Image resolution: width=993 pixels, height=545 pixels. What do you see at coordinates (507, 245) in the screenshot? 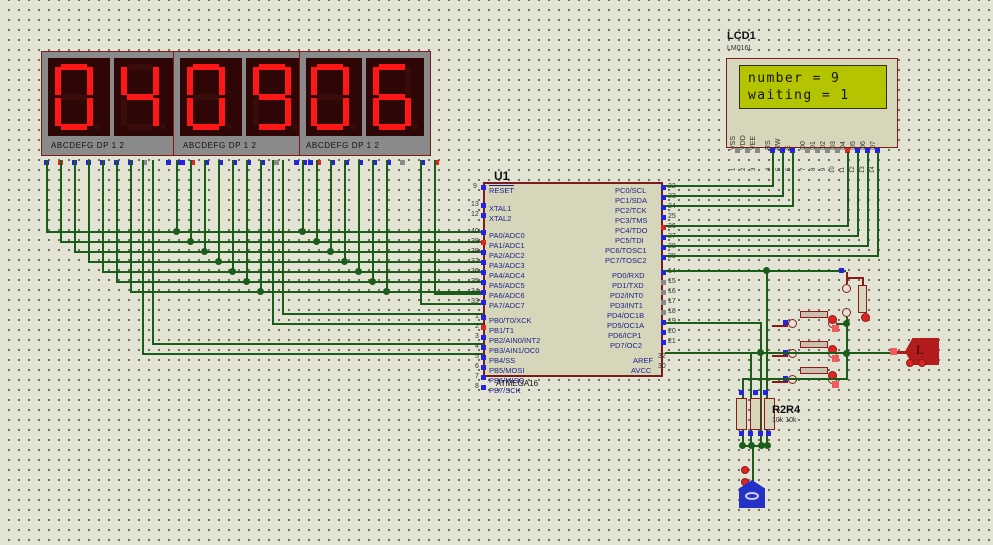
I see `mcu-pin-label-pa1: PA1/ADC1` at bounding box center [507, 245].